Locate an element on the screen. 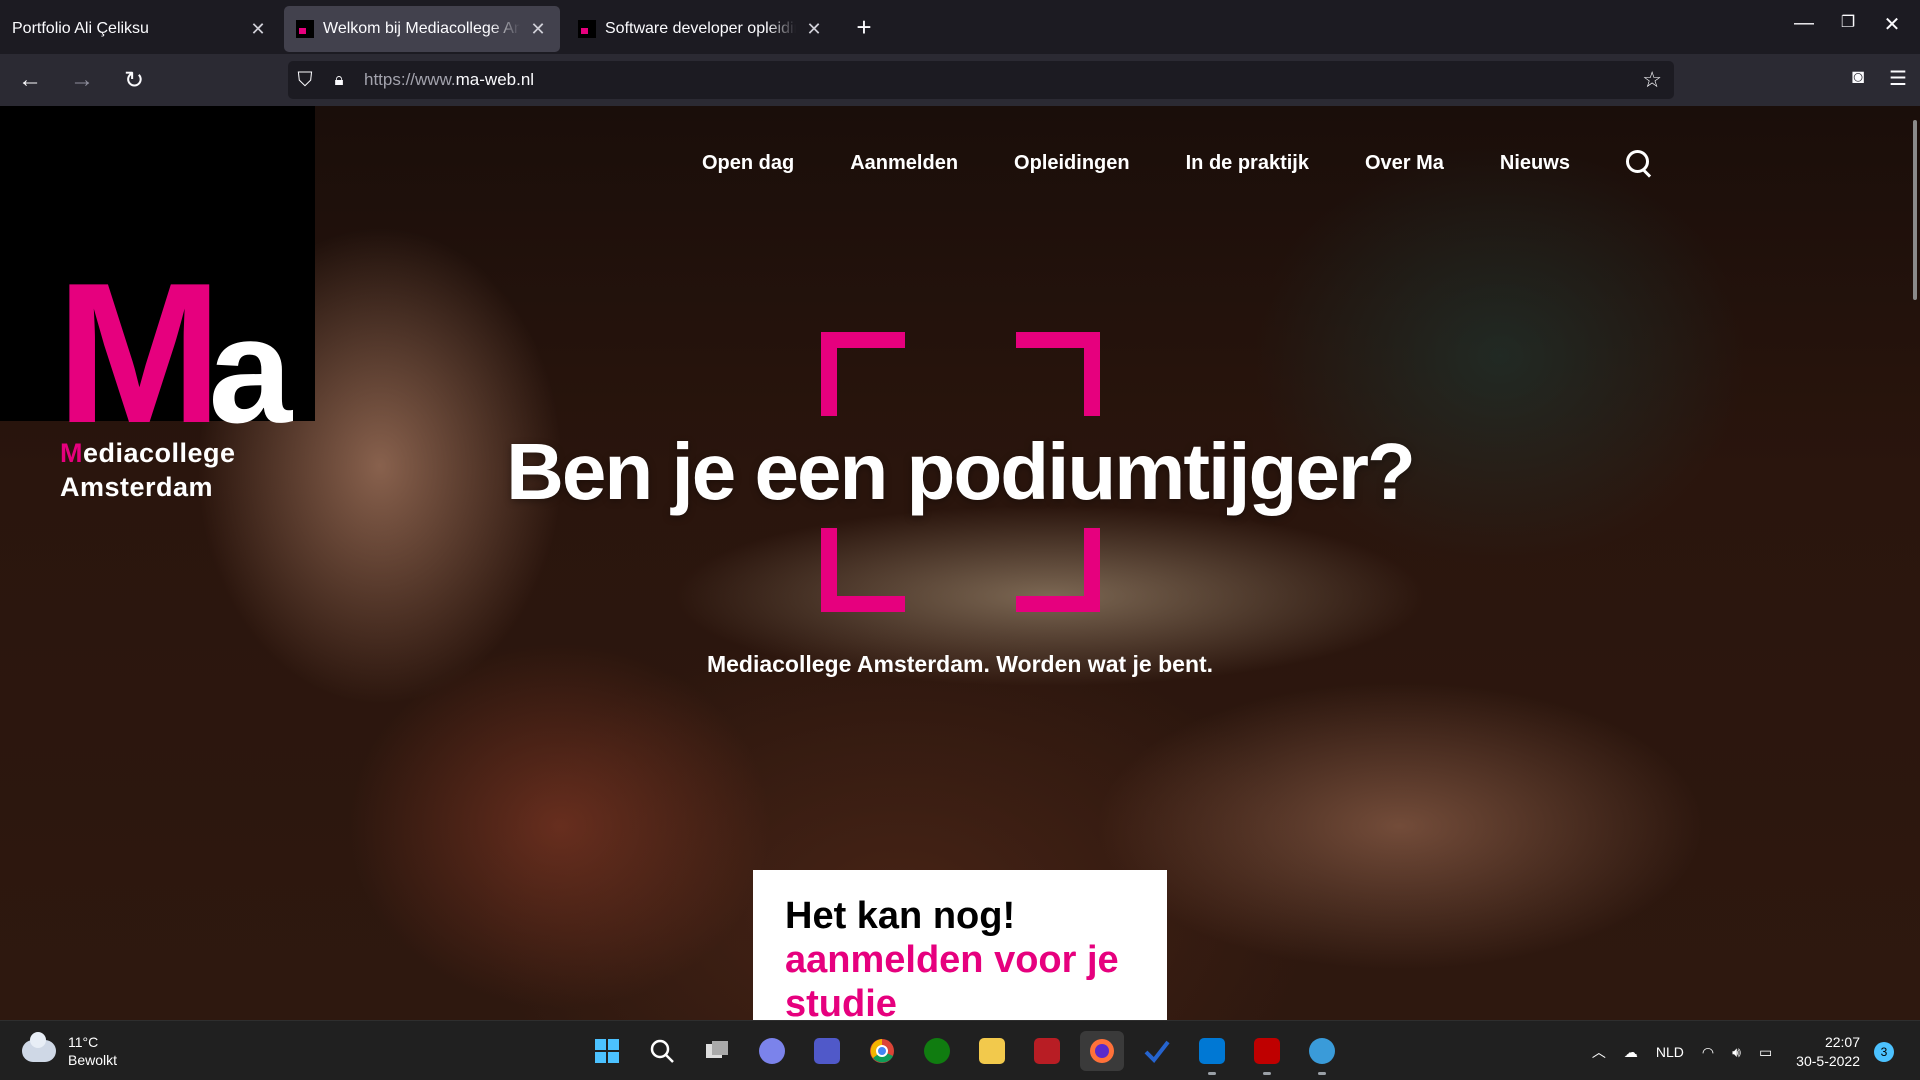 The height and width of the screenshot is (1080, 1920). tab-portfolio: Portfolio Ali Çeliksu ✕ is located at coordinates (140, 29).